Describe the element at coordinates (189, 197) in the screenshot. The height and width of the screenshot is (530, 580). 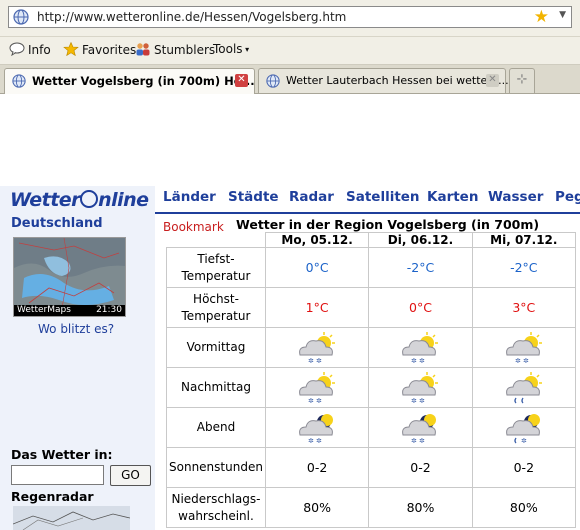
I see `nav-laender: Länder` at that location.